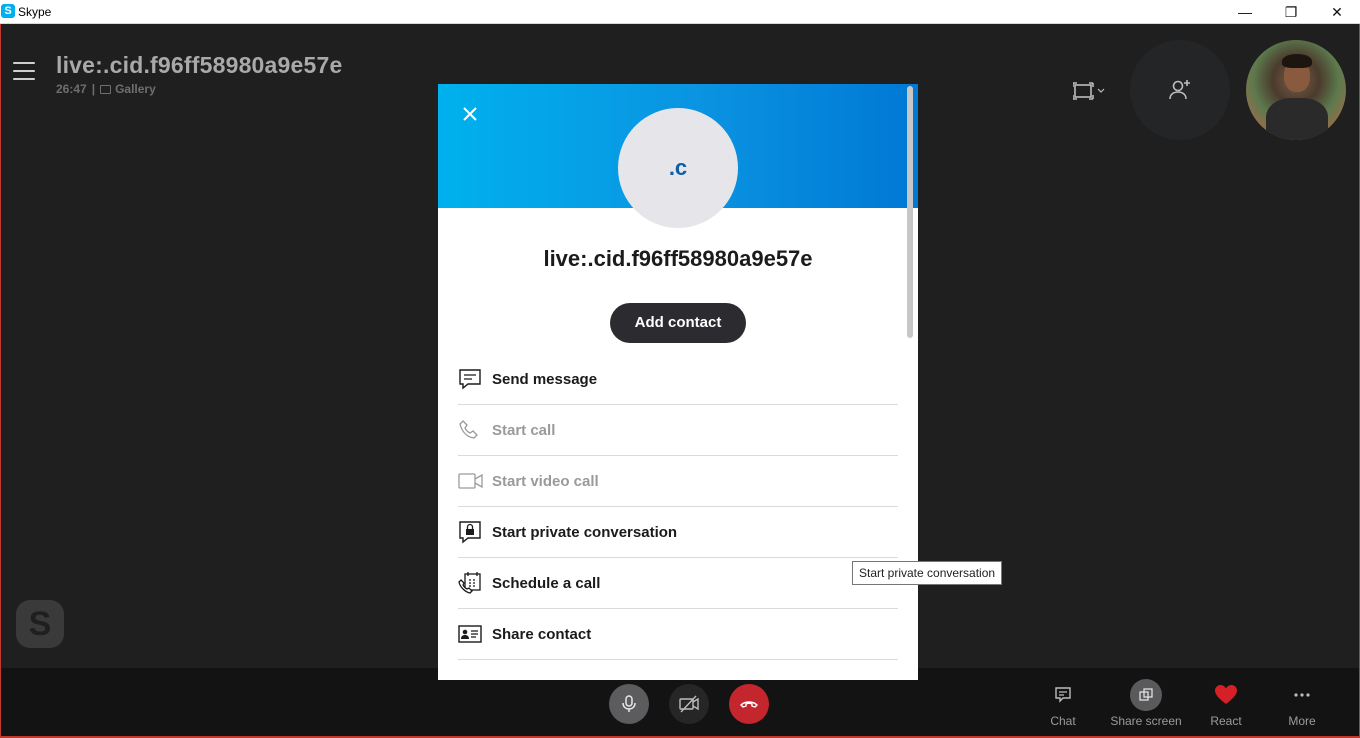 The height and width of the screenshot is (738, 1360). I want to click on tooltip: Start private conversation, so click(927, 573).